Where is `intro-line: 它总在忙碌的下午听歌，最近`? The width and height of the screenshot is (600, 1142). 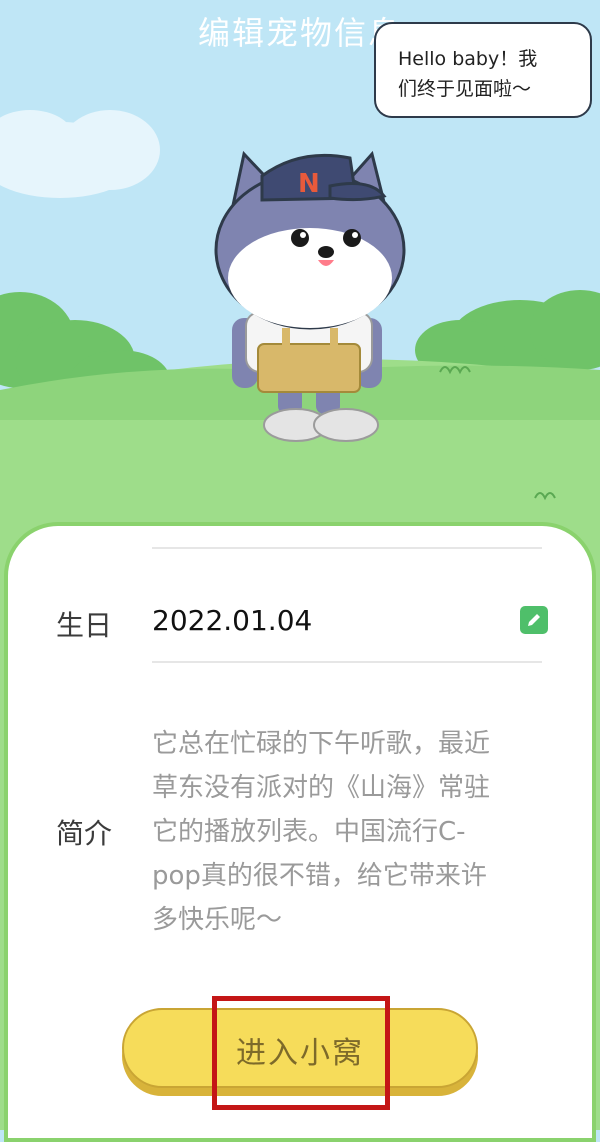
intro-line: 它总在忙碌的下午听歌，最近 is located at coordinates (321, 744).